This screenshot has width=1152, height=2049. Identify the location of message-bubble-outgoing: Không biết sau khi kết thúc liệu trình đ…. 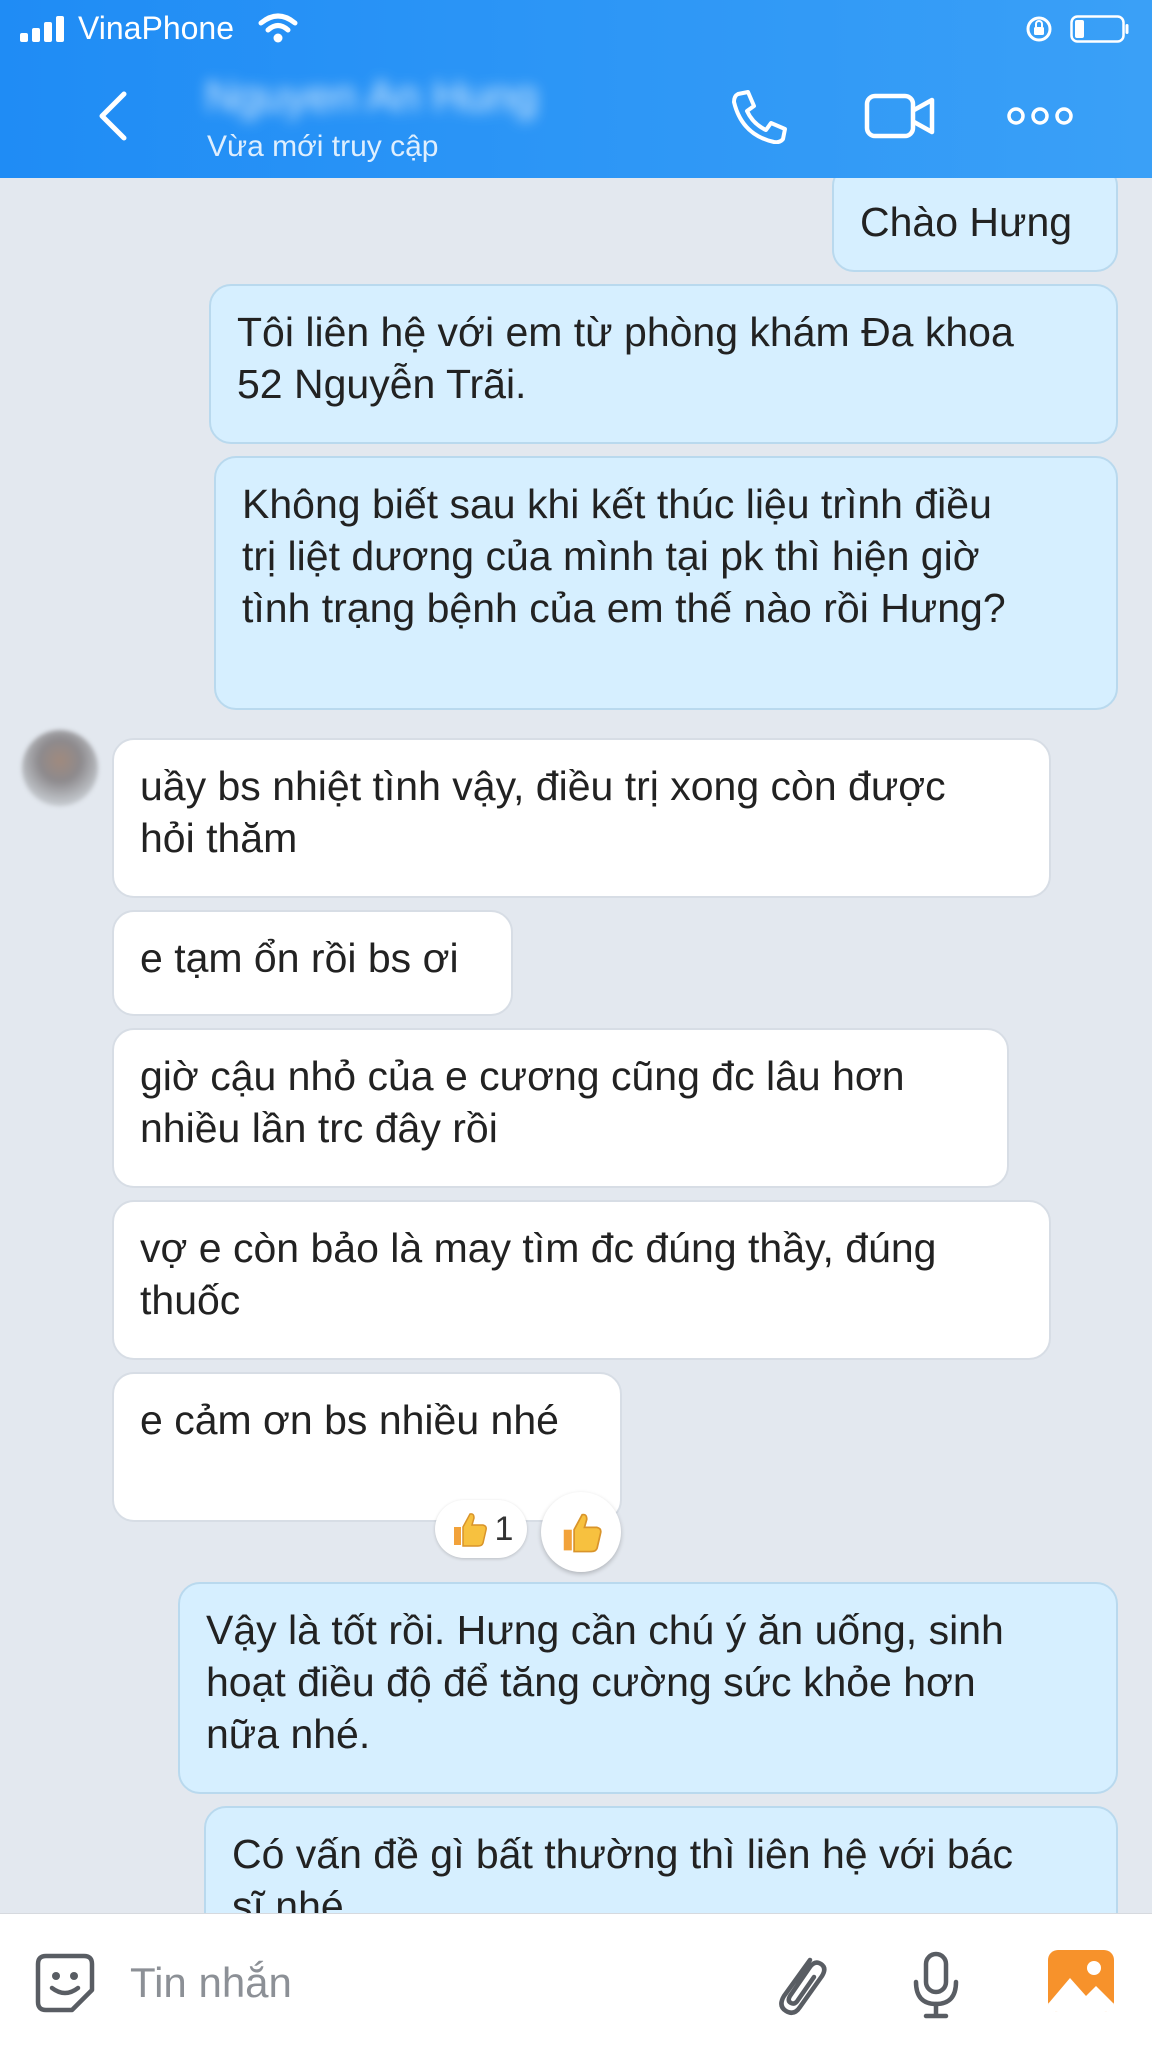
(666, 583).